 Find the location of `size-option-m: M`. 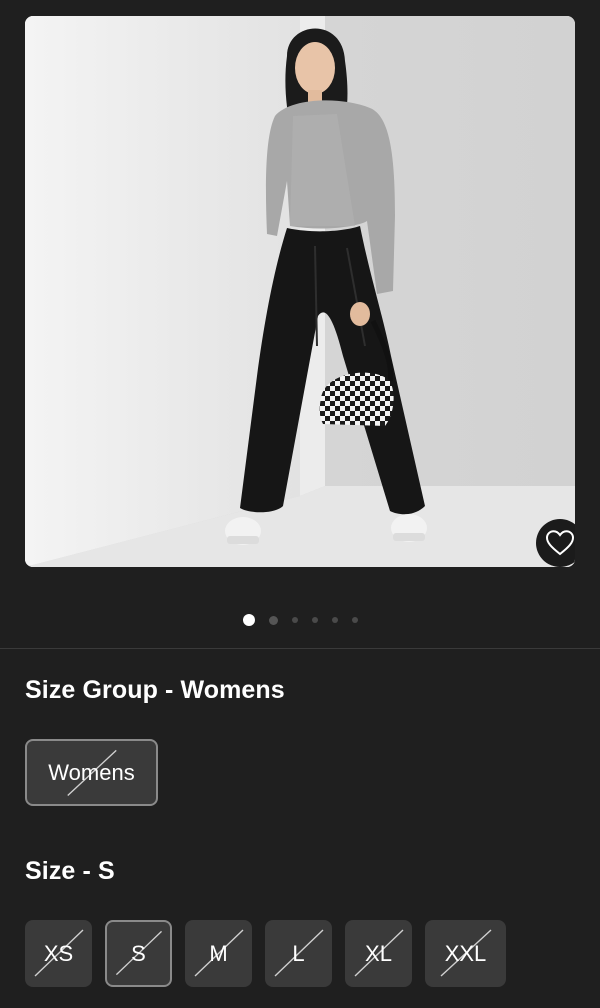

size-option-m: M is located at coordinates (218, 953).